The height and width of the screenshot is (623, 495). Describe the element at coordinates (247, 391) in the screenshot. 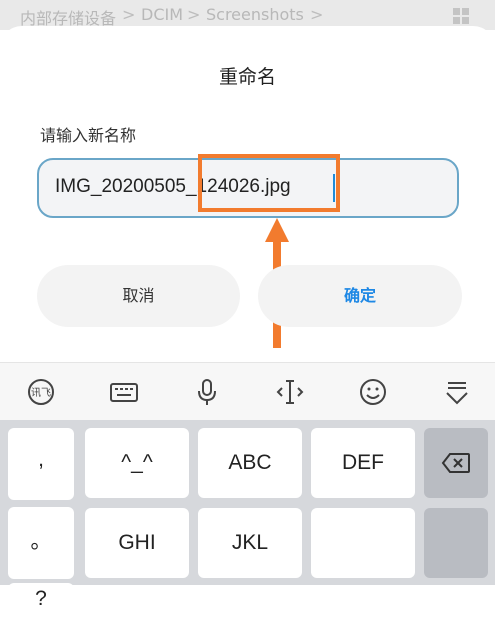

I see `keyboard-toolbar: 讯飞` at that location.